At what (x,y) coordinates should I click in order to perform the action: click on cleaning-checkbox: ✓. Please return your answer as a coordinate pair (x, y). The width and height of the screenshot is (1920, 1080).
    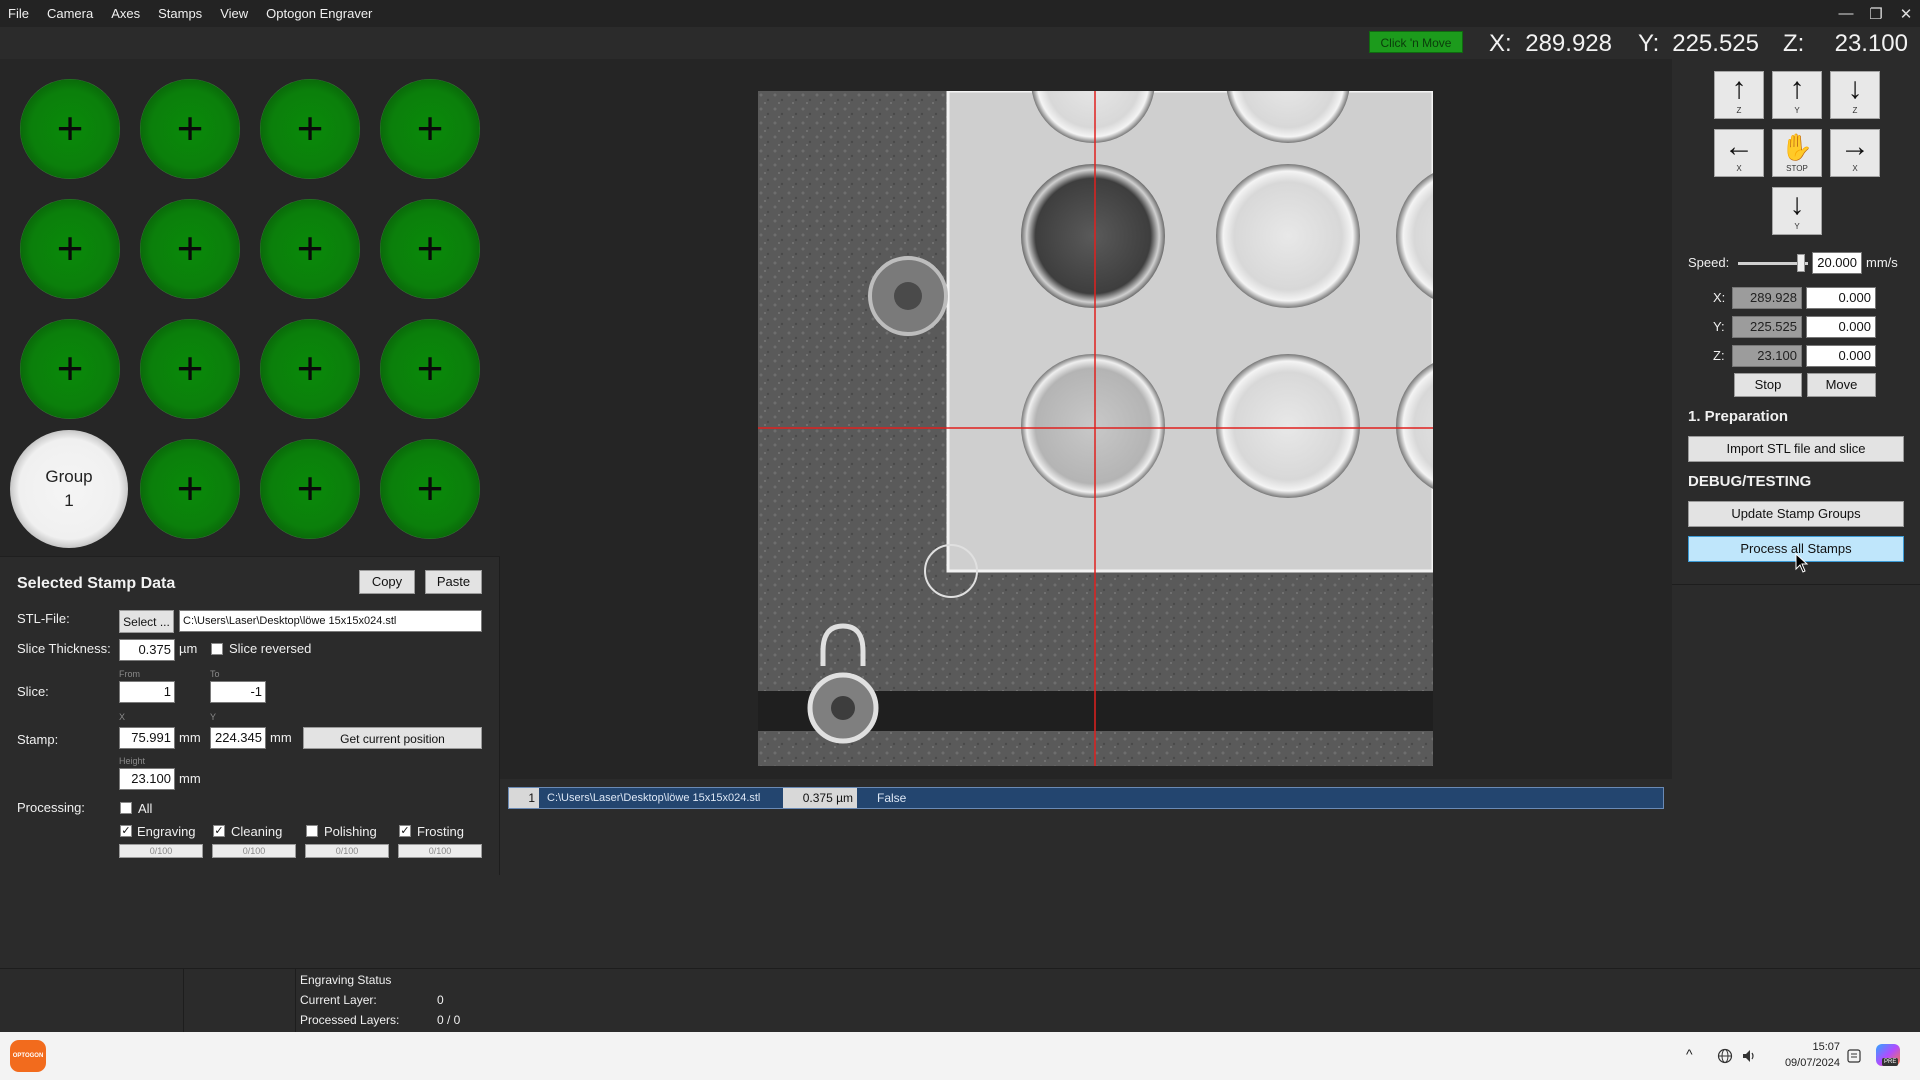
    Looking at the image, I should click on (219, 831).